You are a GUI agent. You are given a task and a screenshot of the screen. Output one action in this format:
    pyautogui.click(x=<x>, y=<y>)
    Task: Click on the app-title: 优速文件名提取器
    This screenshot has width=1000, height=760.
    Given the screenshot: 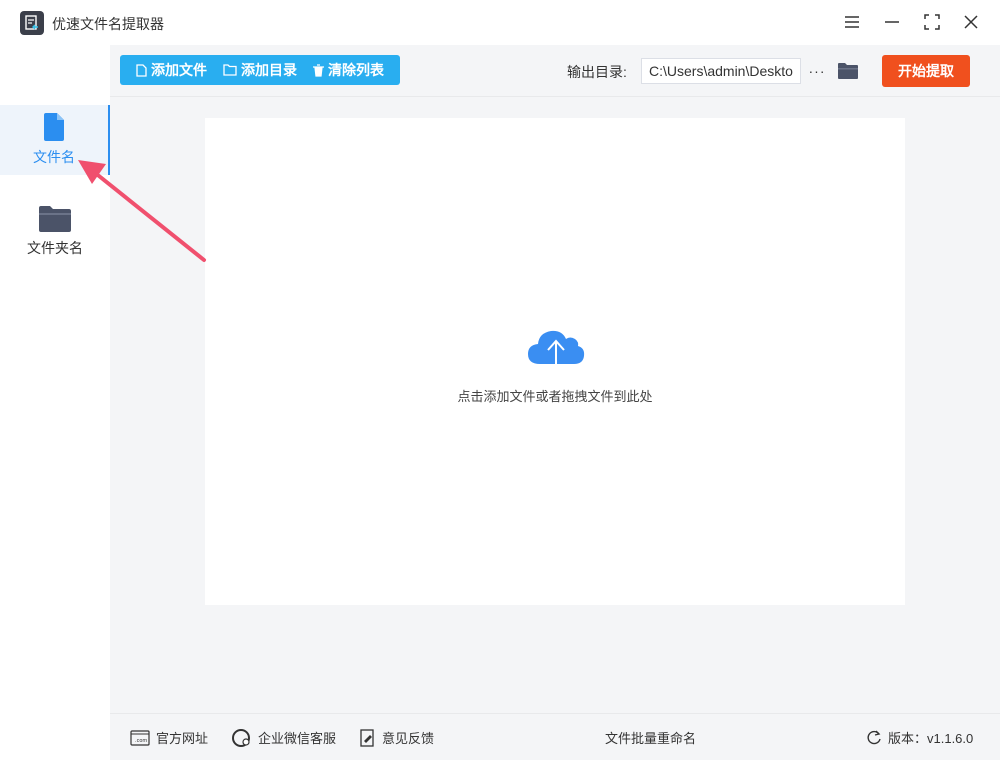 What is the action you would take?
    pyautogui.click(x=108, y=24)
    